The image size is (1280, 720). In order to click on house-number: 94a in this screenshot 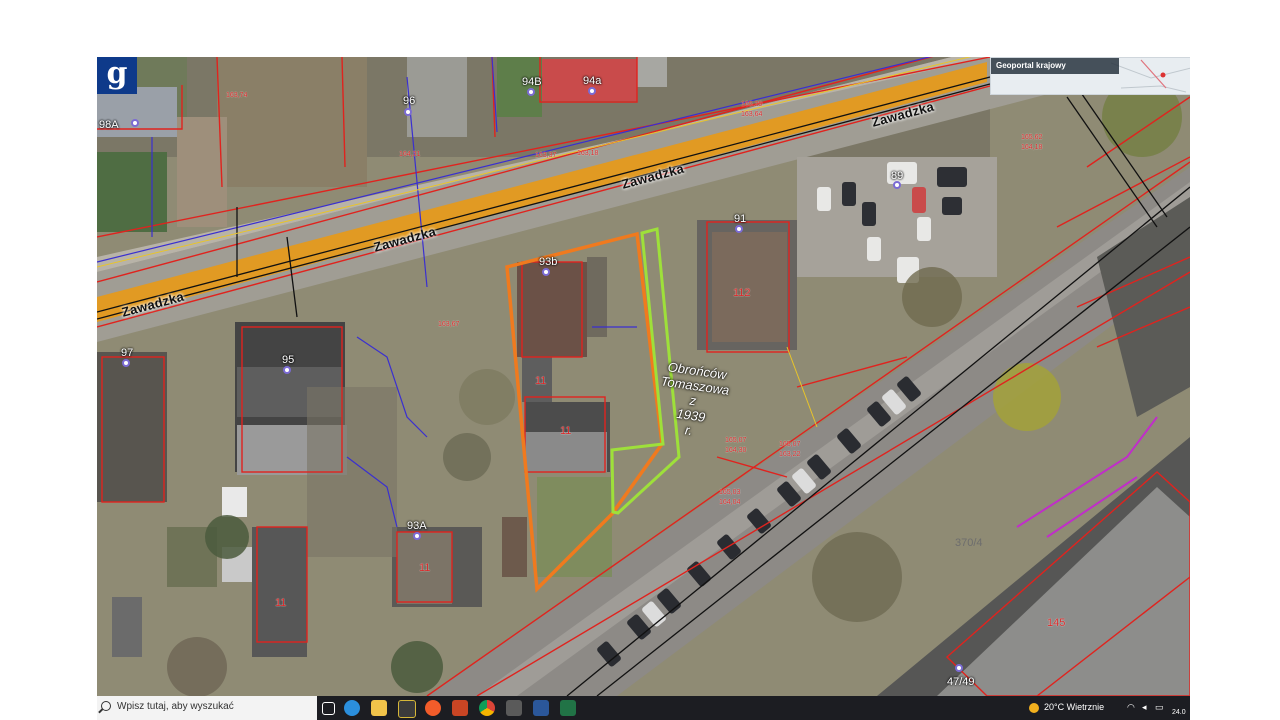, I will do `click(592, 81)`.